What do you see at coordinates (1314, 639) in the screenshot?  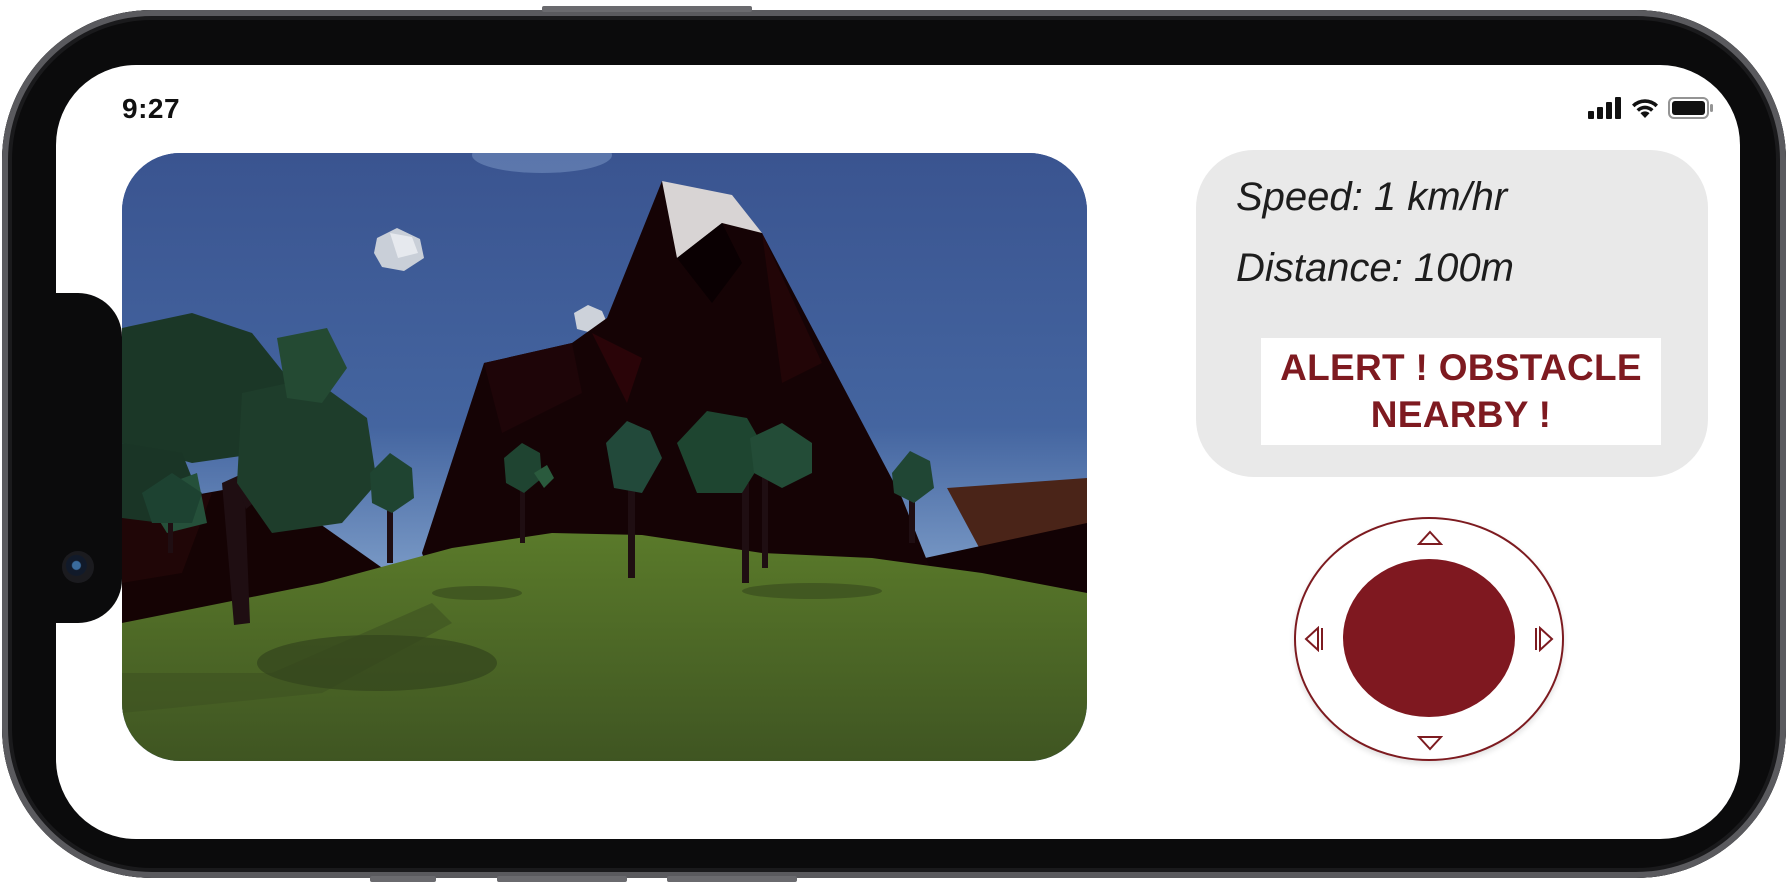 I see `arrow-left-icon` at bounding box center [1314, 639].